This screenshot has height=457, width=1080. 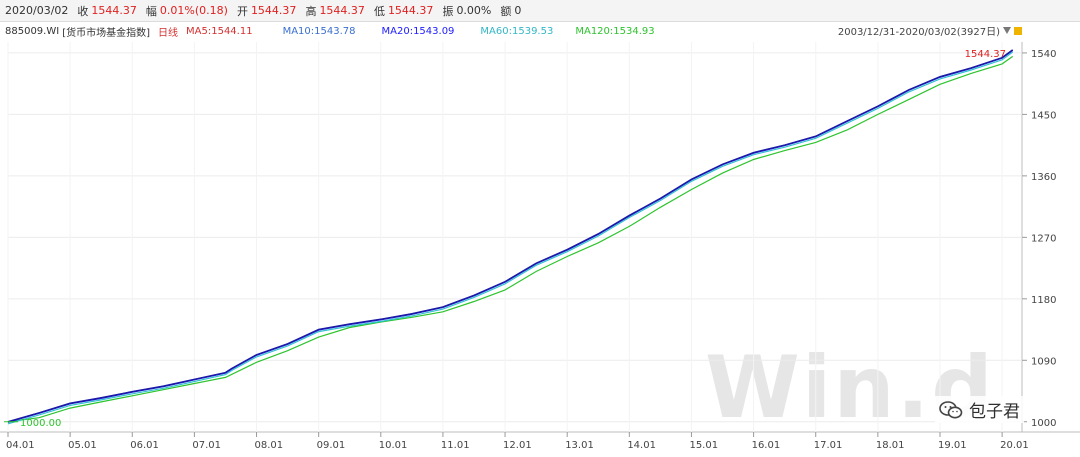 I want to click on wechat-icon, so click(x=951, y=409).